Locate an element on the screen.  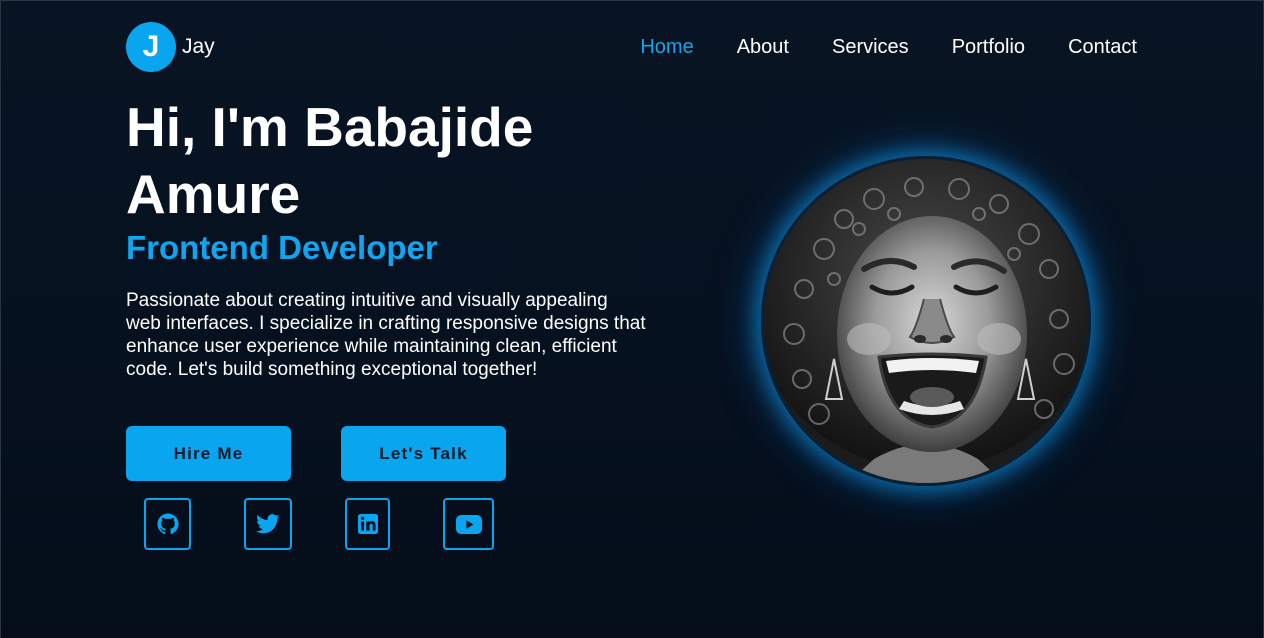
hire-me-button: Hire Me is located at coordinates (208, 453).